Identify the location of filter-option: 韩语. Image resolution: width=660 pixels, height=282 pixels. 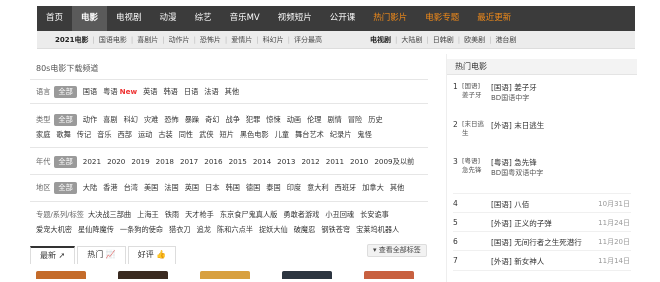
(170, 92).